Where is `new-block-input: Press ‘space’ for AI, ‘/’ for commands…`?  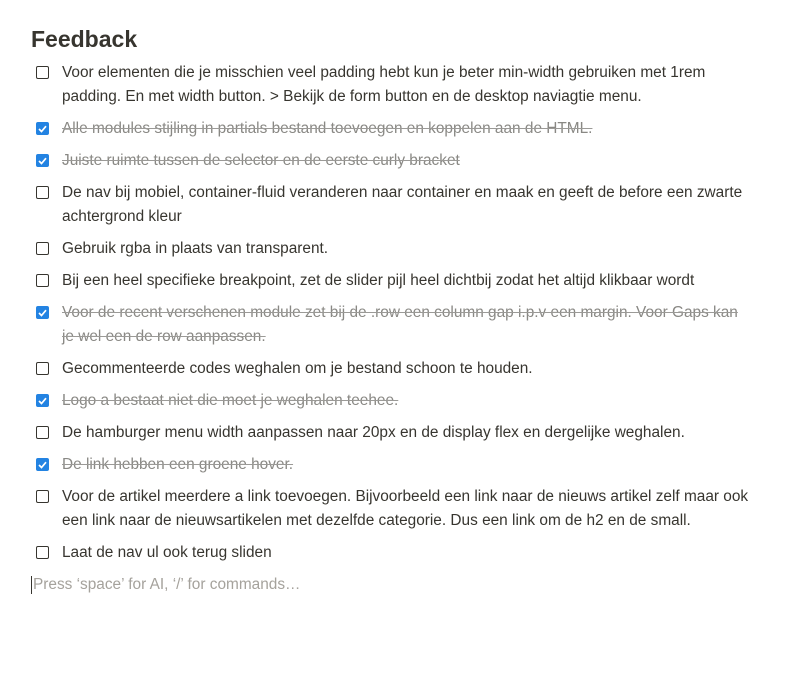
new-block-input: Press ‘space’ for AI, ‘/’ for commands… is located at coordinates (391, 585).